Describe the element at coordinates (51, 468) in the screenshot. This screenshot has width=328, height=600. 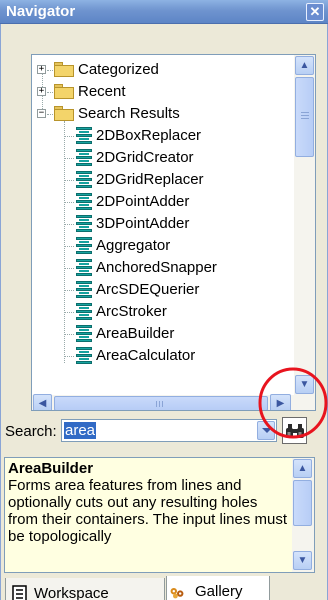
I see `description-title: AreaBuilder` at that location.